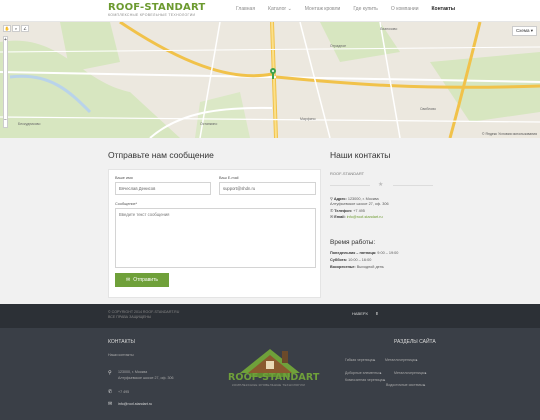  I want to click on footer-sections-title: РАЗДЕЛЫ САЙТА, so click(415, 342).